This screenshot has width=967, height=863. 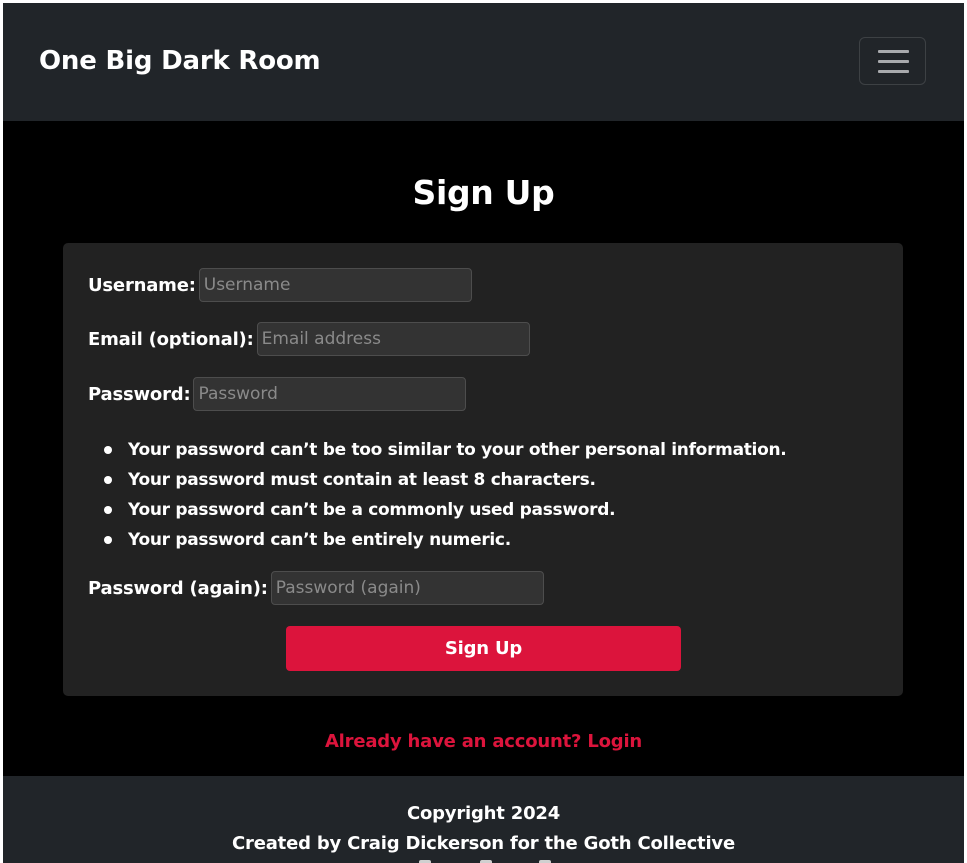 I want to click on password-again-input, so click(x=407, y=588).